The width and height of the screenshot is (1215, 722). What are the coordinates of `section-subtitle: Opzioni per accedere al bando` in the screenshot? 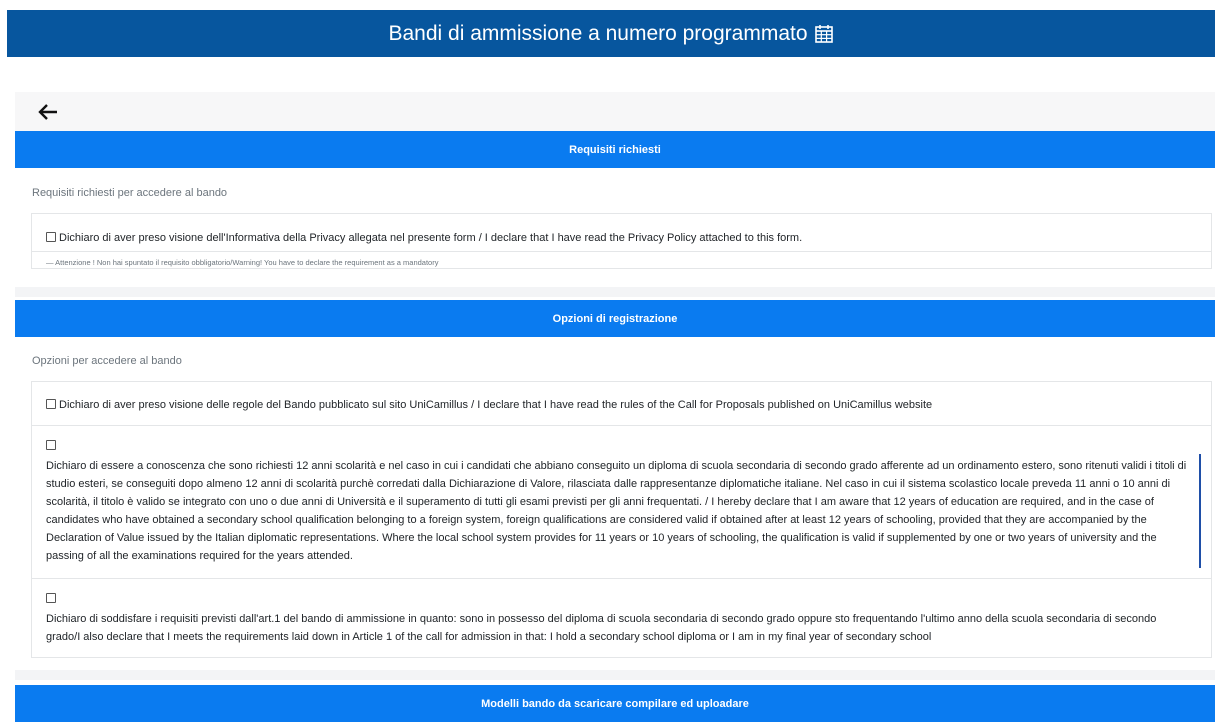 It's located at (107, 361).